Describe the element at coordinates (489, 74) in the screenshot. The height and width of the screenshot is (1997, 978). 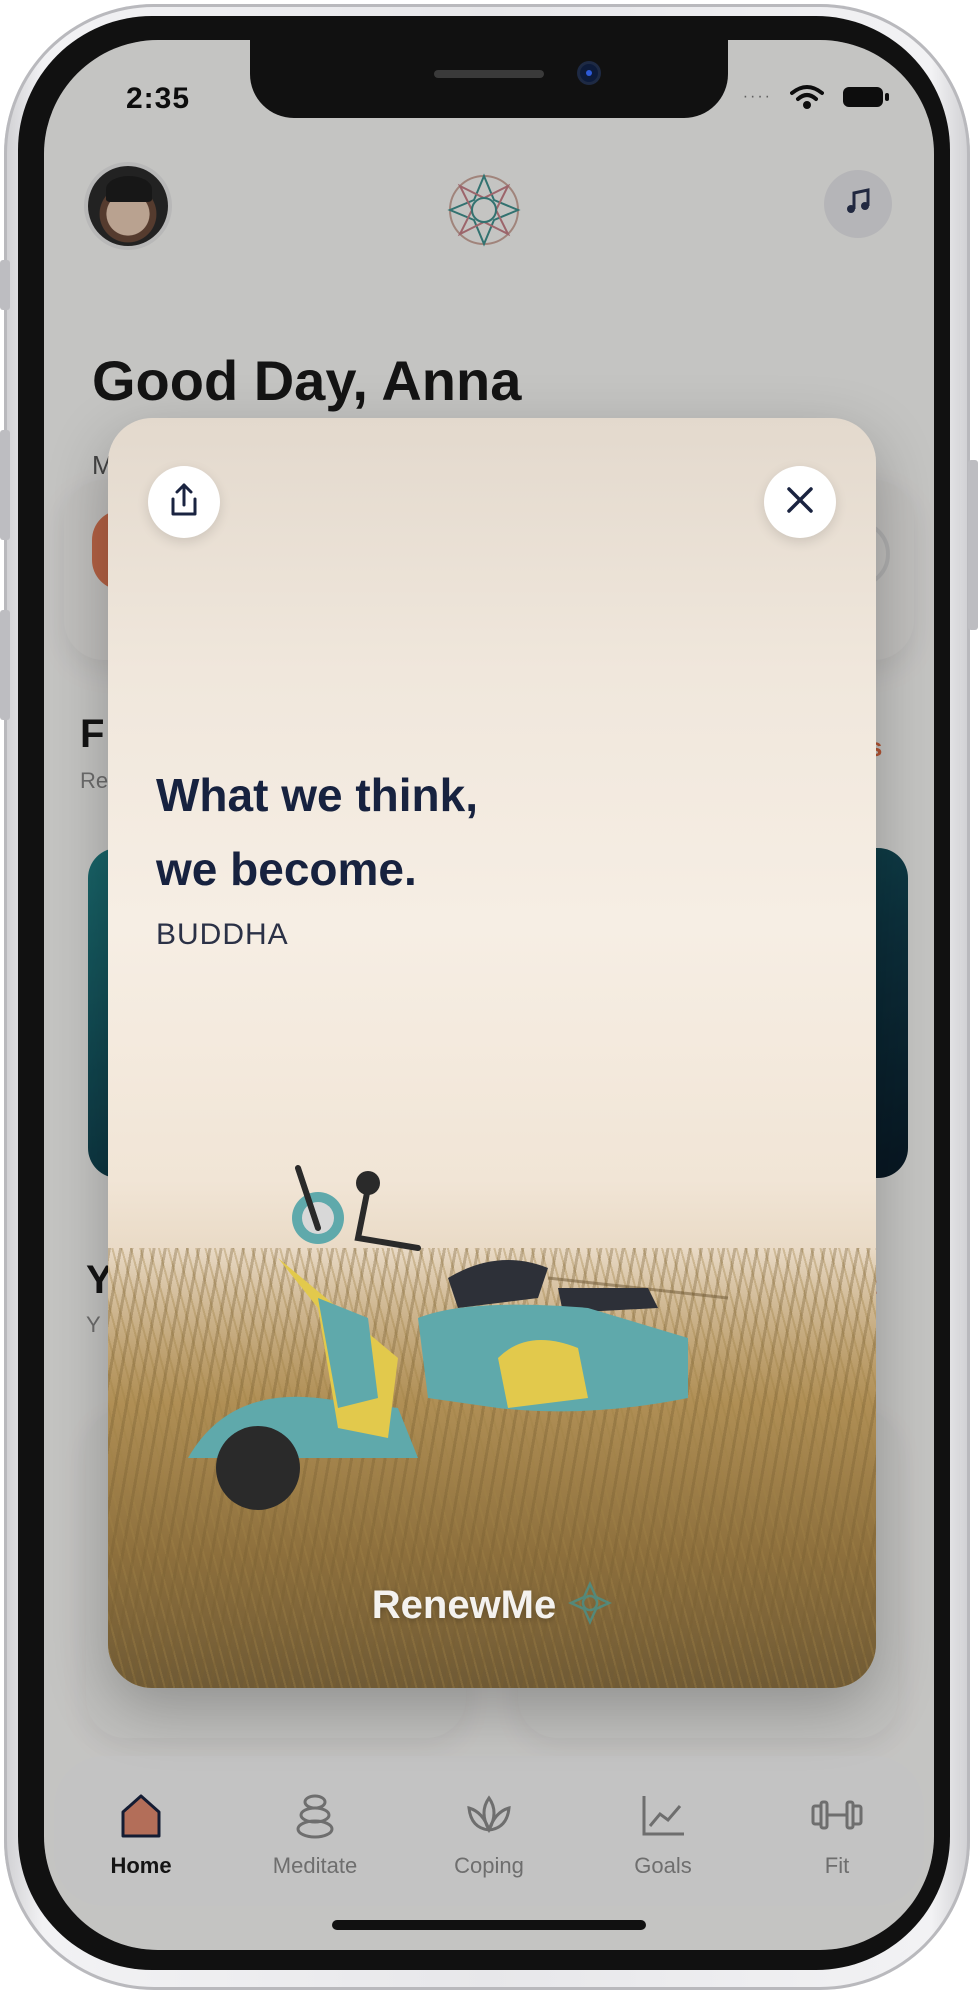
I see `speaker-grille` at that location.